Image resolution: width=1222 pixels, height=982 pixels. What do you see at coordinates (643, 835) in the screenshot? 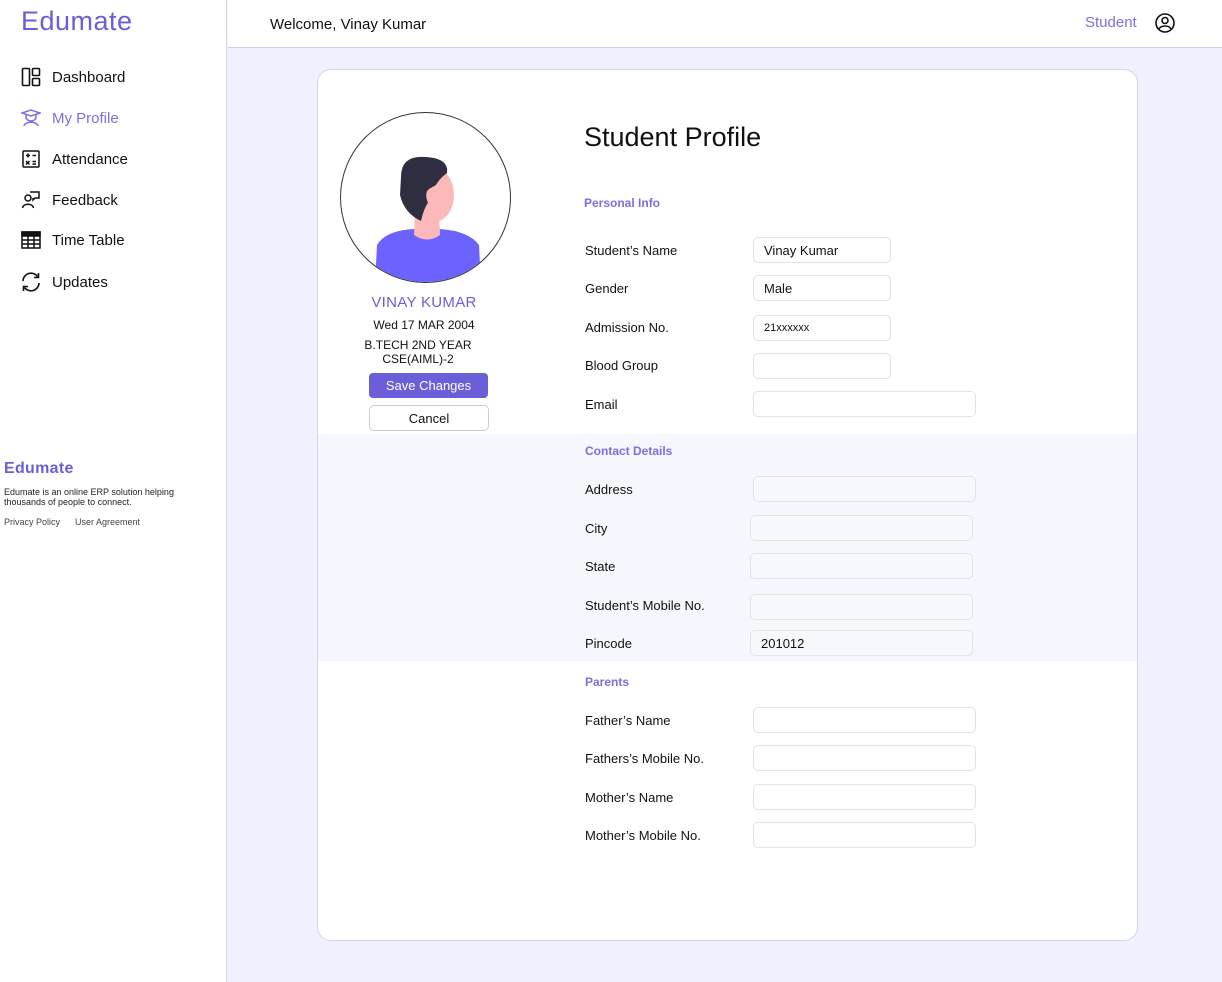
I see `mother-mobile-label: Mother’s Mobile No.` at bounding box center [643, 835].